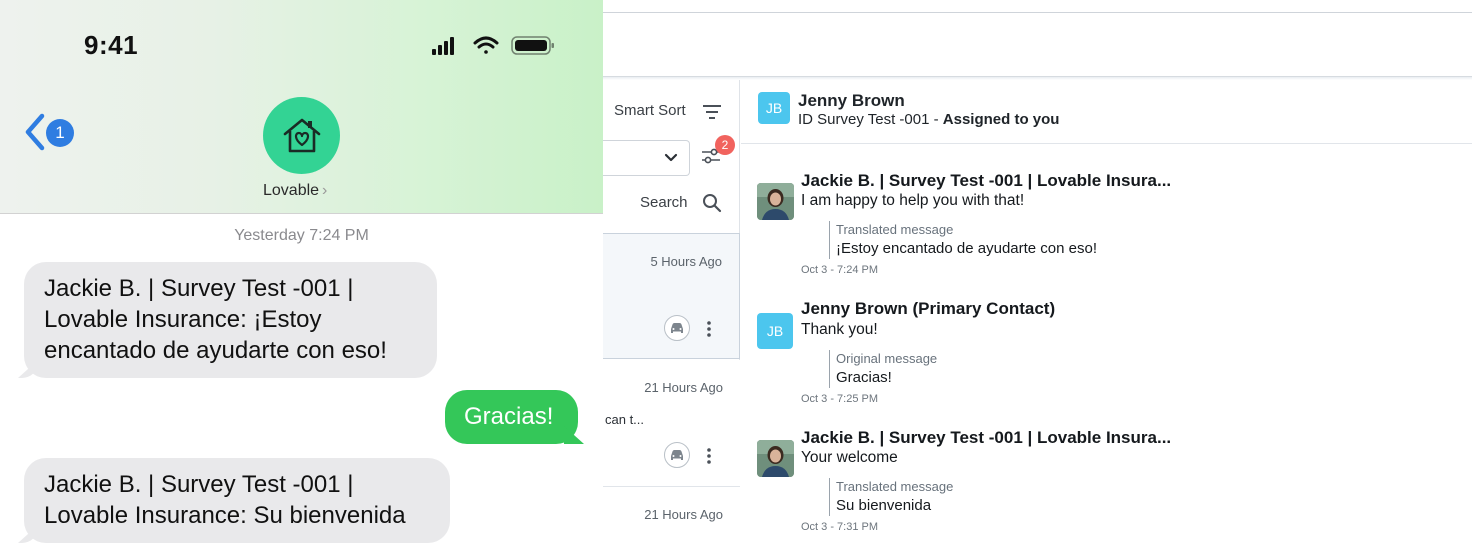  What do you see at coordinates (671, 158) in the screenshot?
I see `chevron-down-icon` at bounding box center [671, 158].